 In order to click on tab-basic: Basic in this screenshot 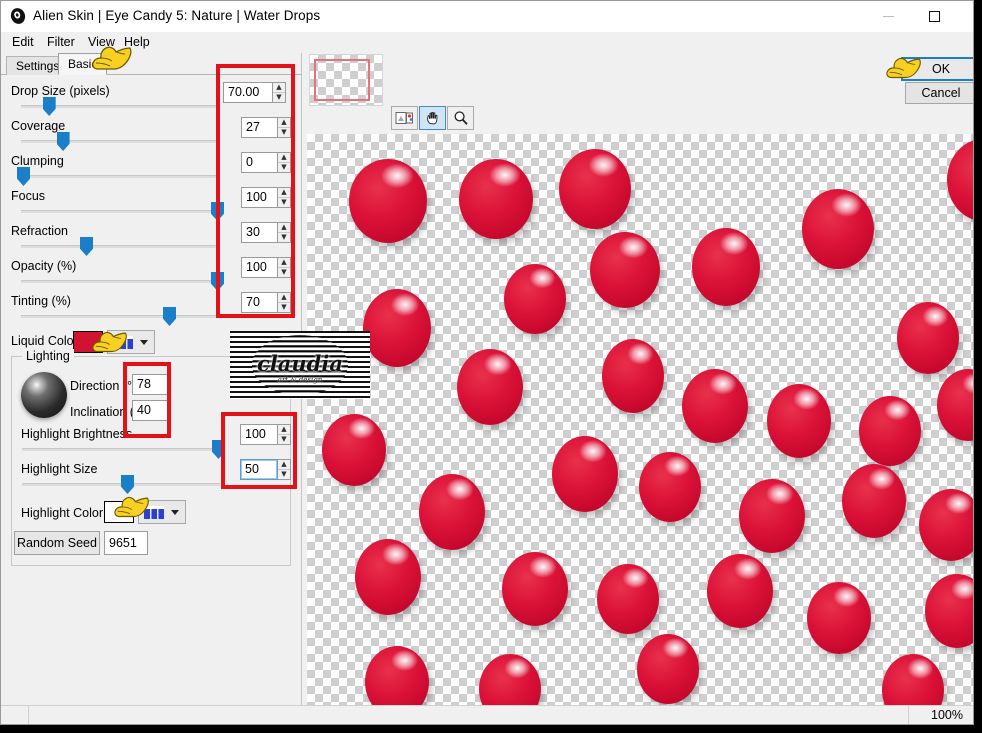, I will do `click(83, 64)`.